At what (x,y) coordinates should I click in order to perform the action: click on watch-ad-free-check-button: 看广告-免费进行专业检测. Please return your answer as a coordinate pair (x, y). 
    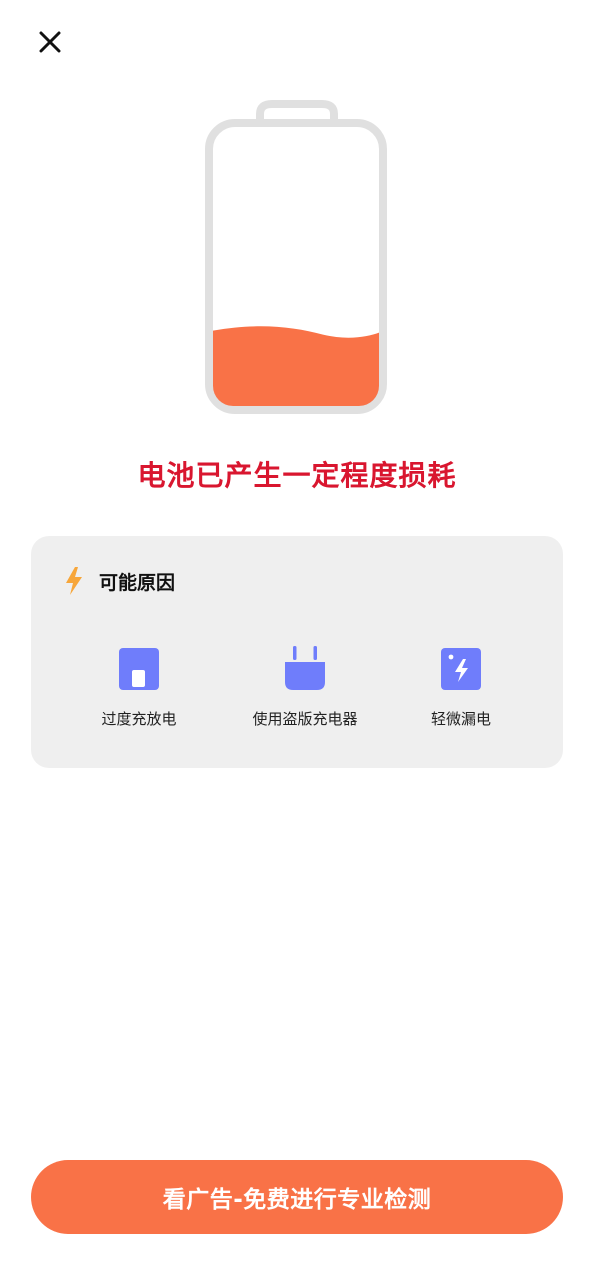
    Looking at the image, I should click on (297, 1197).